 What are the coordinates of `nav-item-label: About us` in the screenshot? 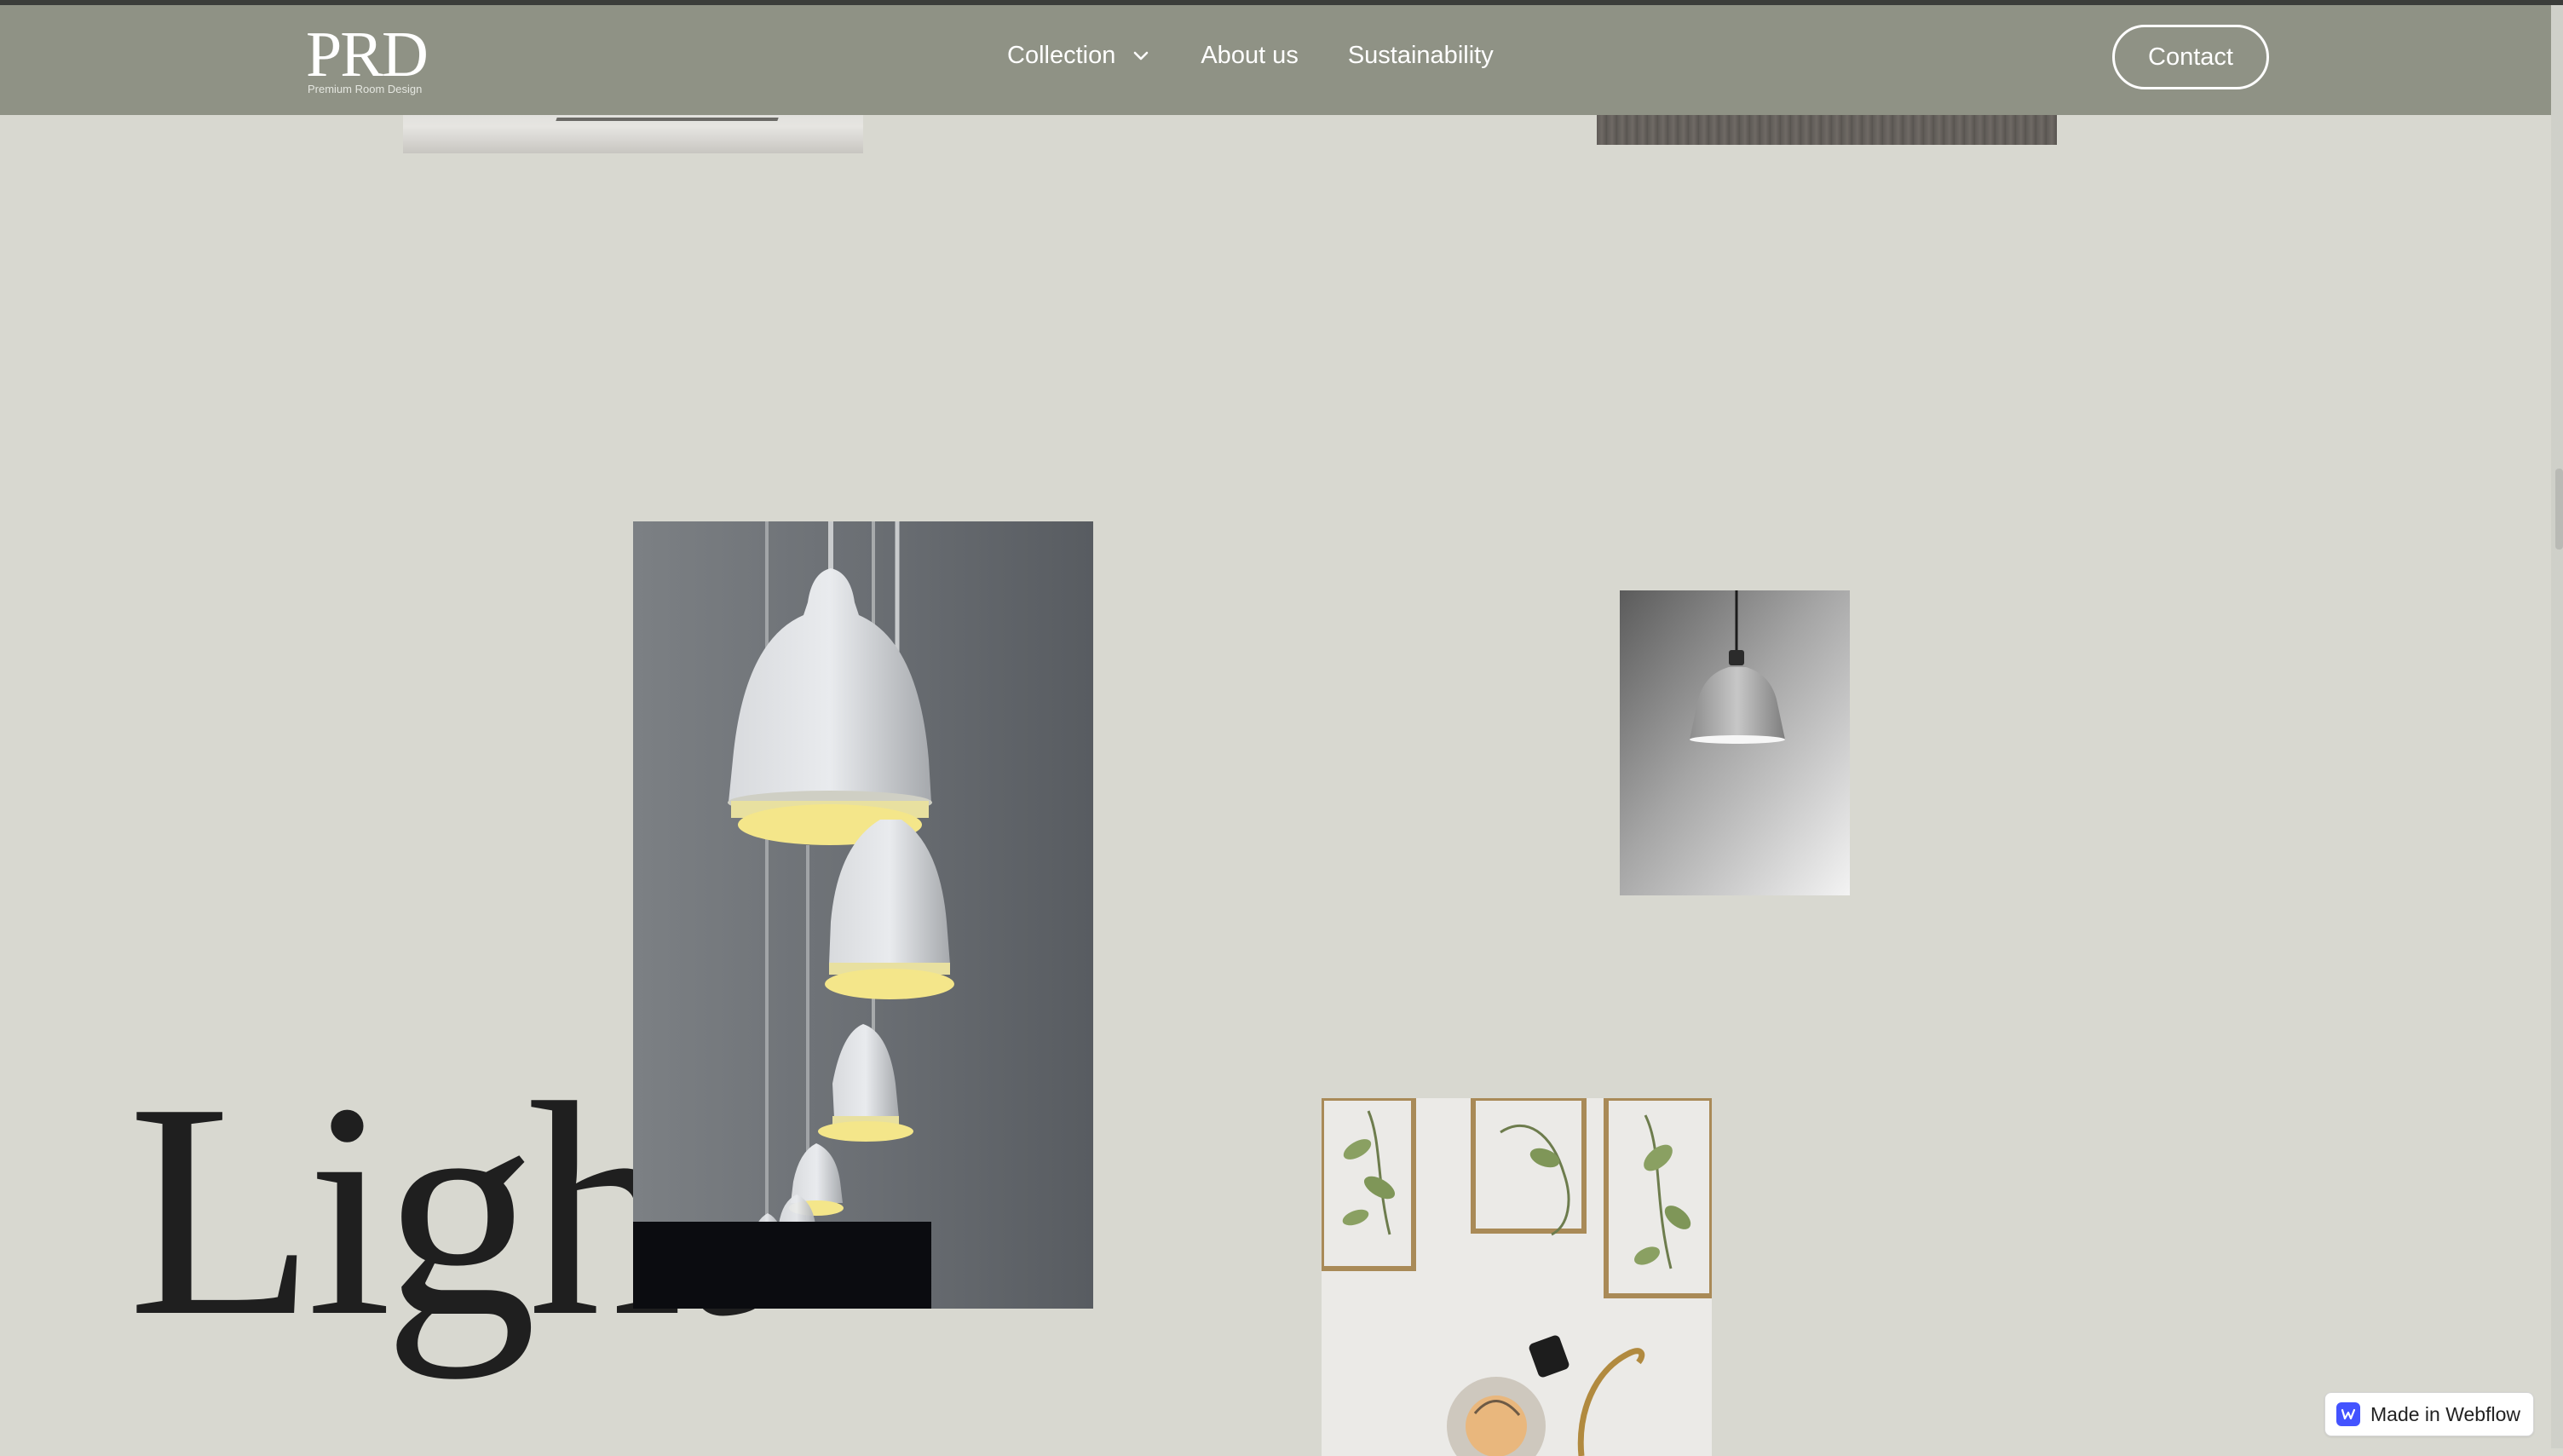 It's located at (1250, 55).